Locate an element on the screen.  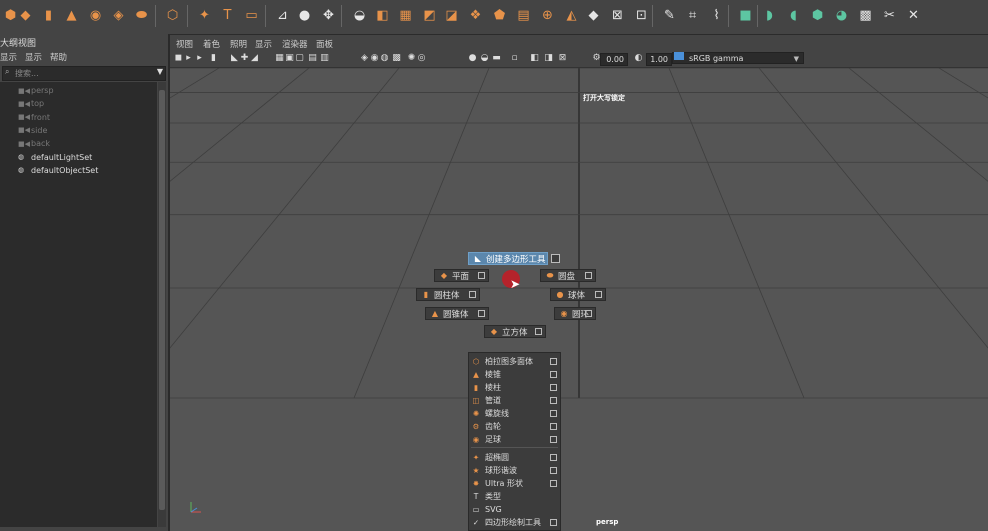
combine-icon: ◒ is located at coordinates (359, 15).